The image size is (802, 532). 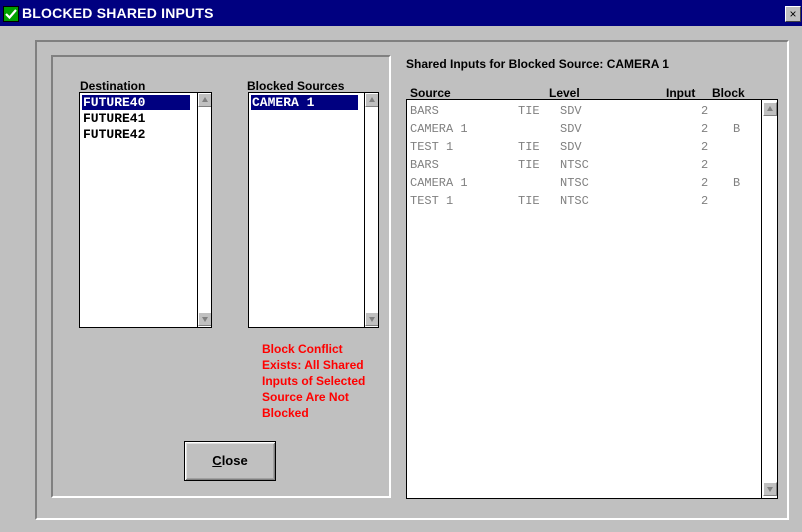 I want to click on blocked-source-list-item: CAMERA 1, so click(x=304, y=102).